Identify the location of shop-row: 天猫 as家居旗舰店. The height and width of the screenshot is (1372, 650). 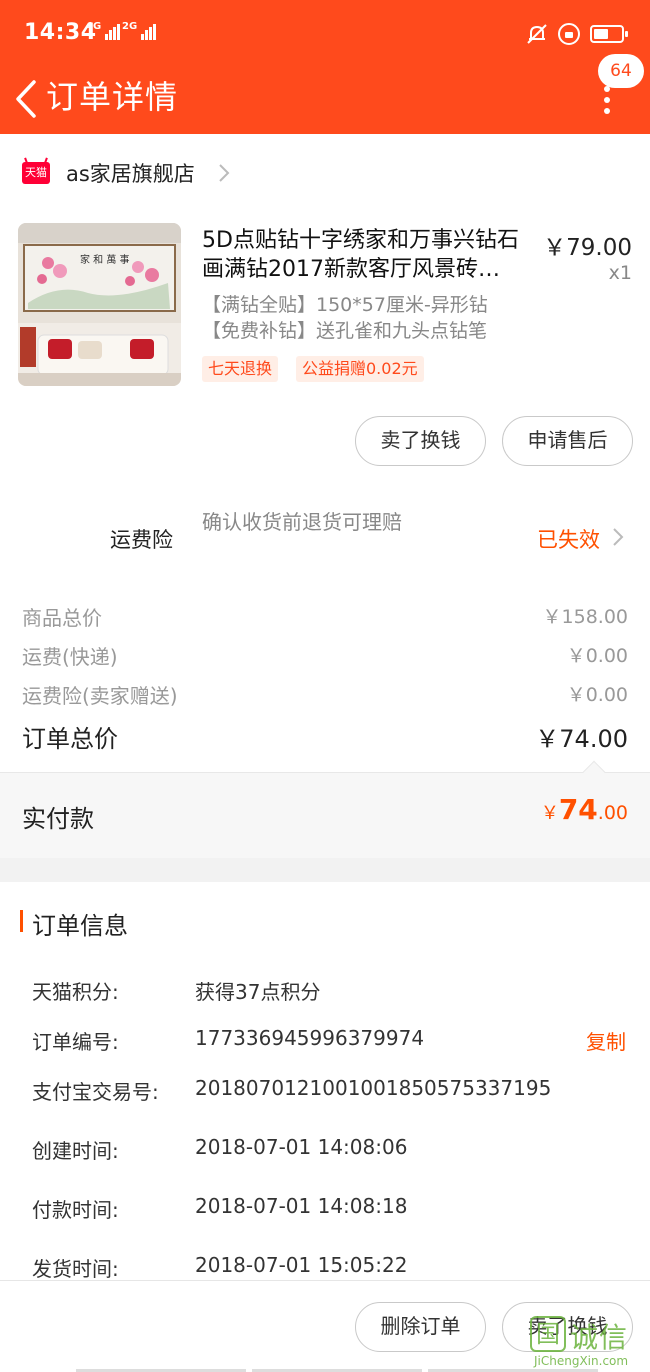
(325, 173).